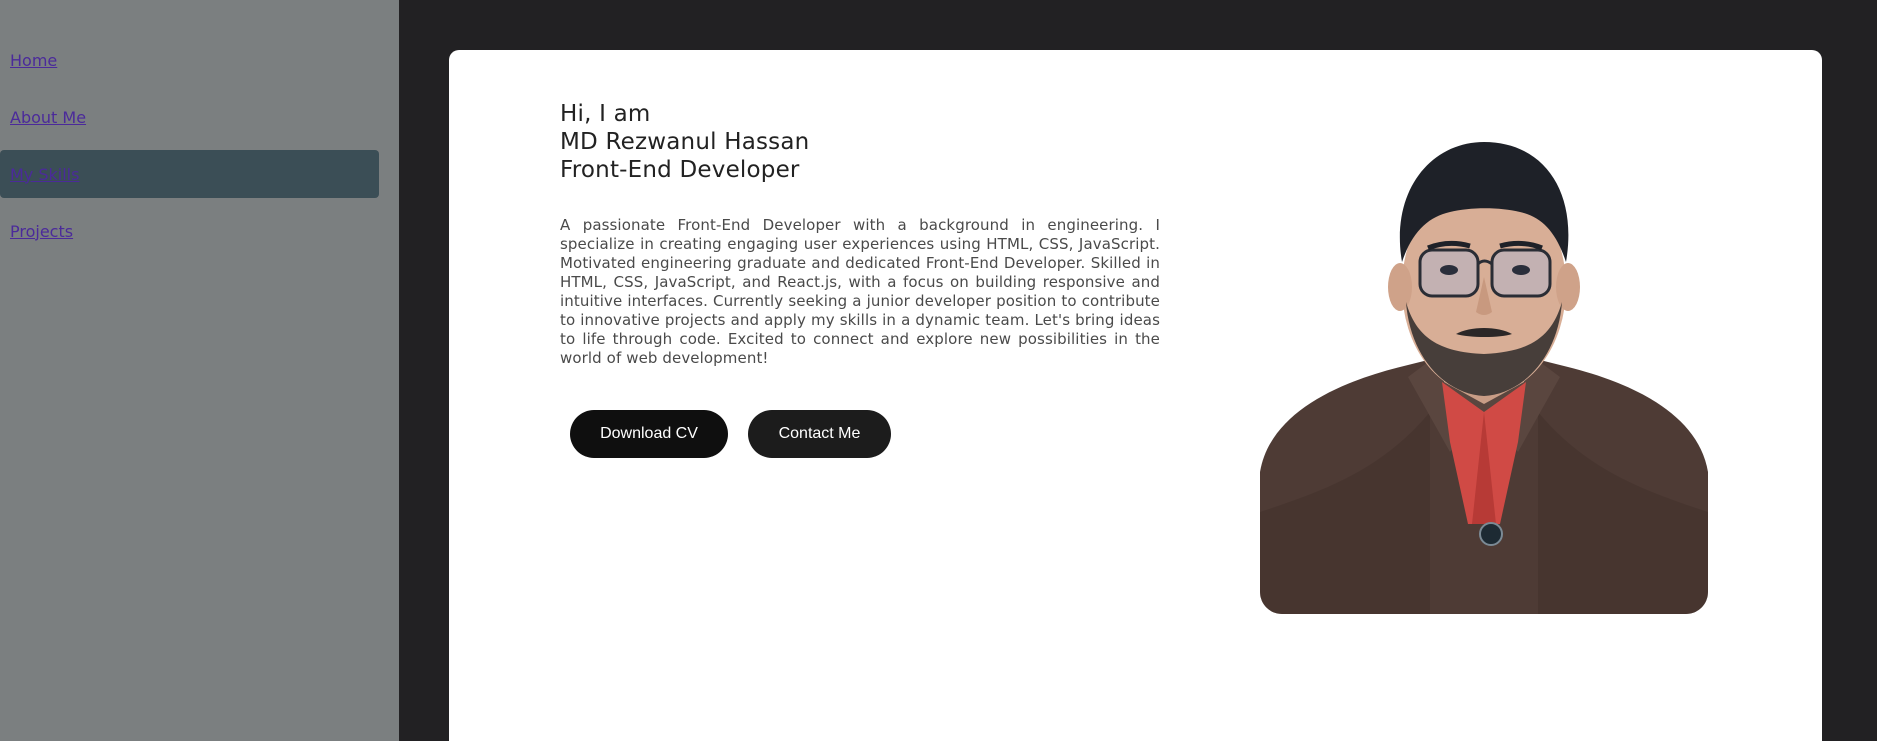  Describe the element at coordinates (44, 174) in the screenshot. I see `nav-link-my-skills: My Skills` at that location.